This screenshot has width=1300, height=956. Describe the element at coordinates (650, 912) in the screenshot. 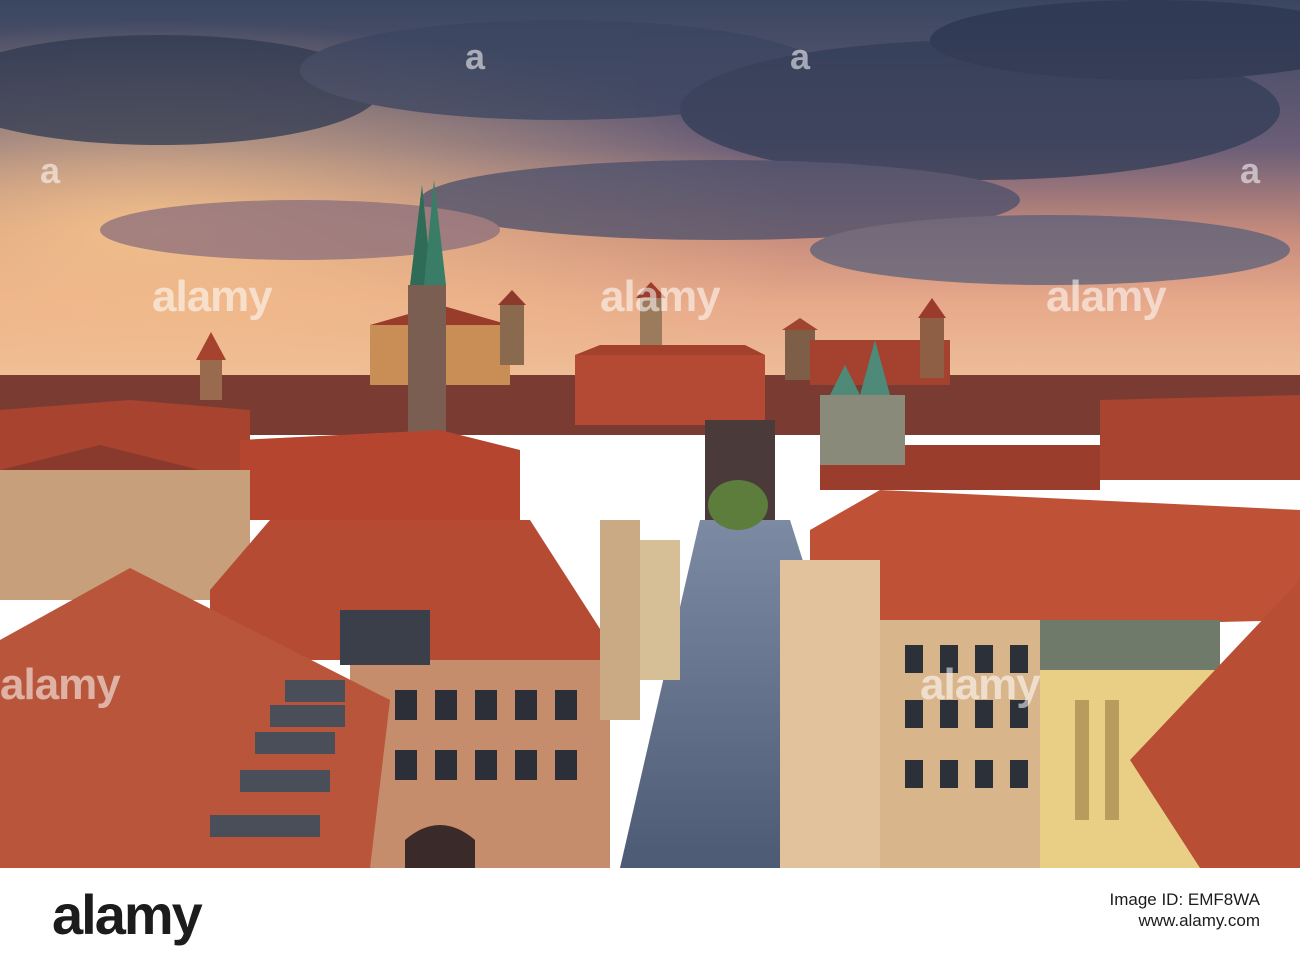

I see `footer-bar: alamy Image ID: EMF8WA www.alamy.com` at that location.